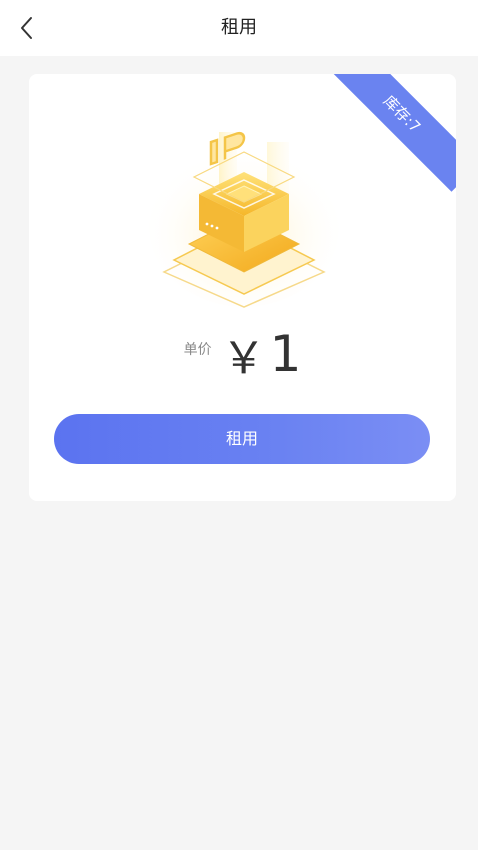  What do you see at coordinates (242, 439) in the screenshot?
I see `rent-button: 租用` at bounding box center [242, 439].